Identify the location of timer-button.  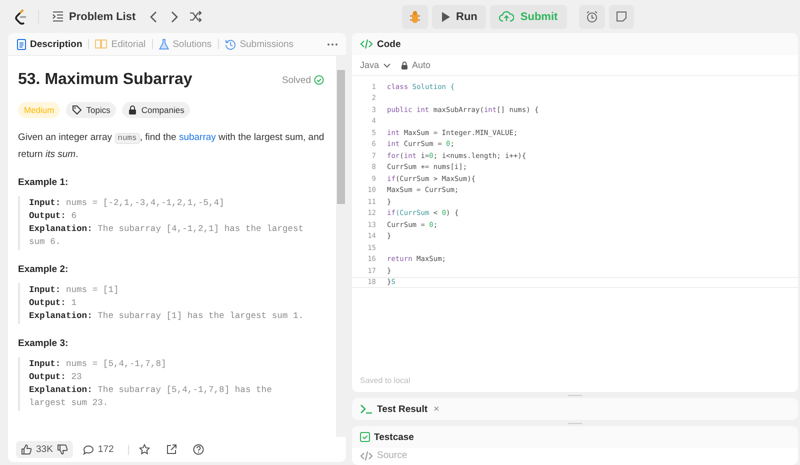
(591, 16).